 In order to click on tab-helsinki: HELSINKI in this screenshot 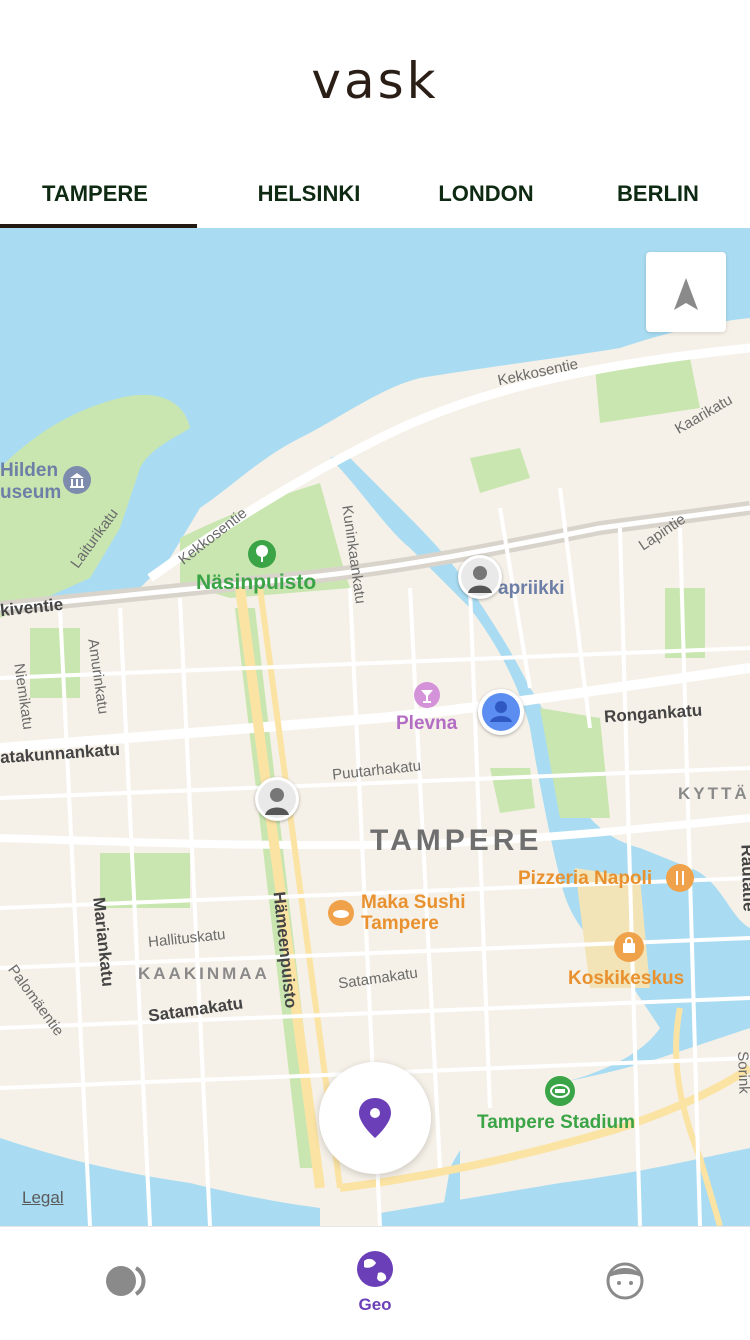, I will do `click(309, 194)`.